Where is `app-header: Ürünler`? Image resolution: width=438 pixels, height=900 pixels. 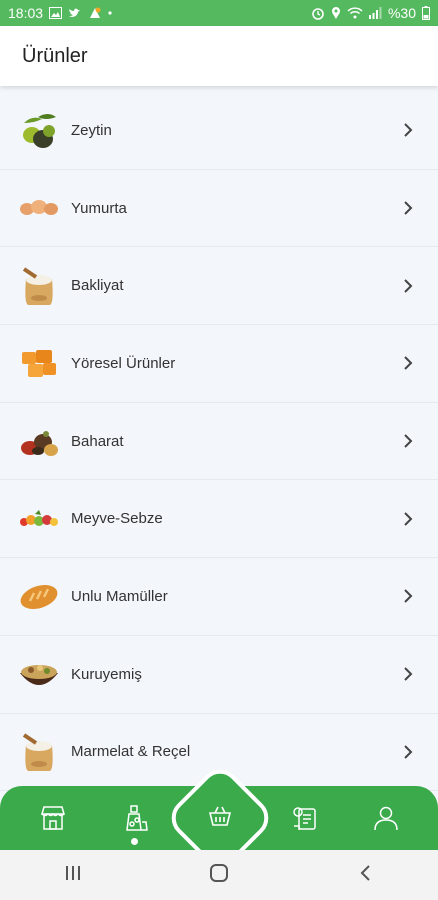 app-header: Ürünler is located at coordinates (219, 56).